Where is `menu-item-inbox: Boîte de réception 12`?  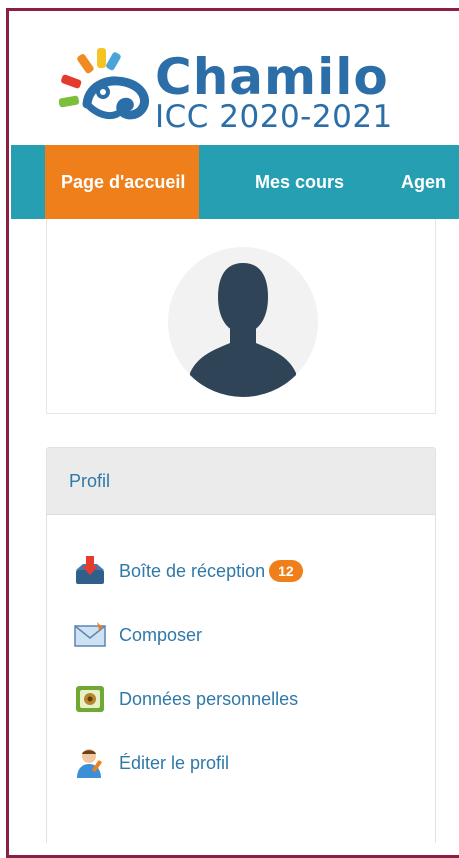 menu-item-inbox: Boîte de réception 12 is located at coordinates (188, 571).